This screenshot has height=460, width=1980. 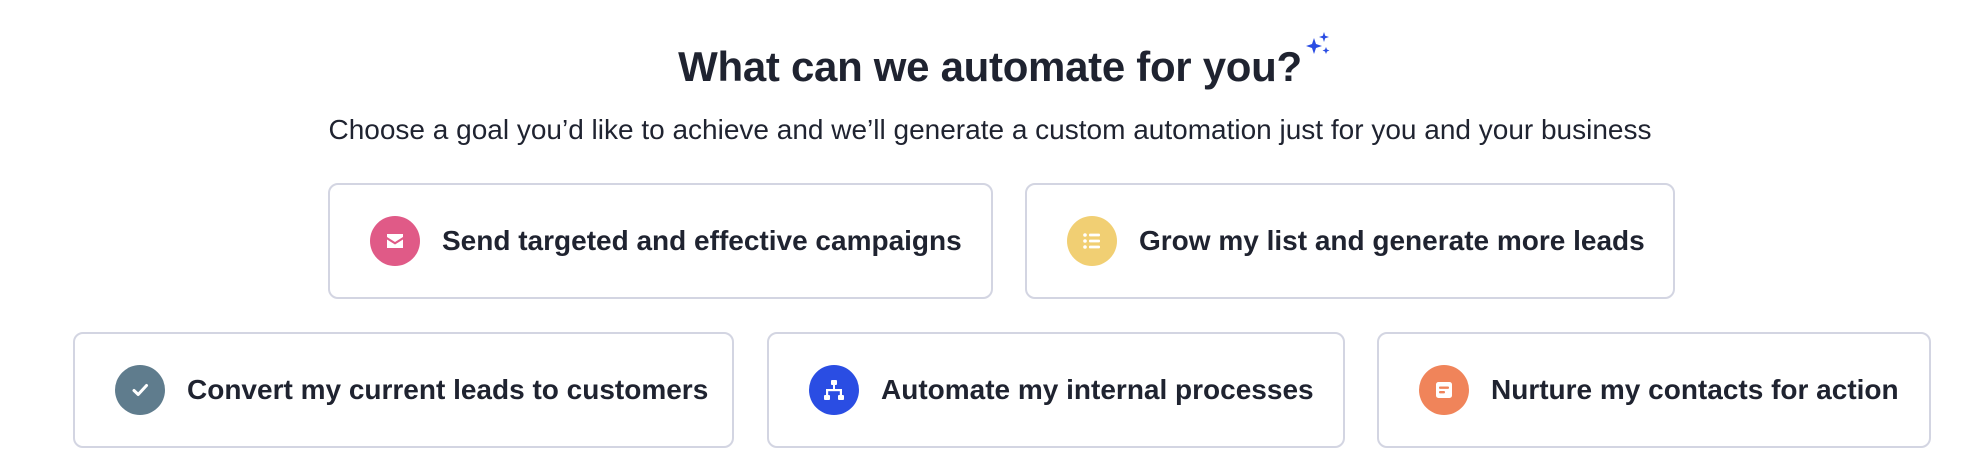 I want to click on page-title-text: What can we automate for you?, so click(x=990, y=66).